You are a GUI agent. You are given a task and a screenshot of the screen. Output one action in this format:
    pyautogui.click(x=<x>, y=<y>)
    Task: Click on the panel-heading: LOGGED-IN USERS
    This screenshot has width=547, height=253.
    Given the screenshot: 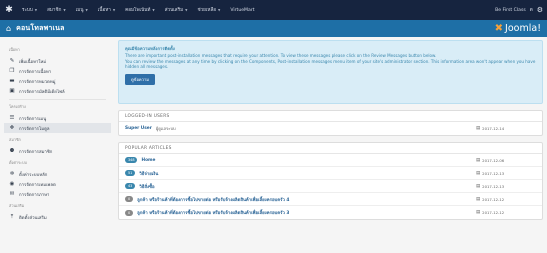 What is the action you would take?
    pyautogui.click(x=330, y=116)
    